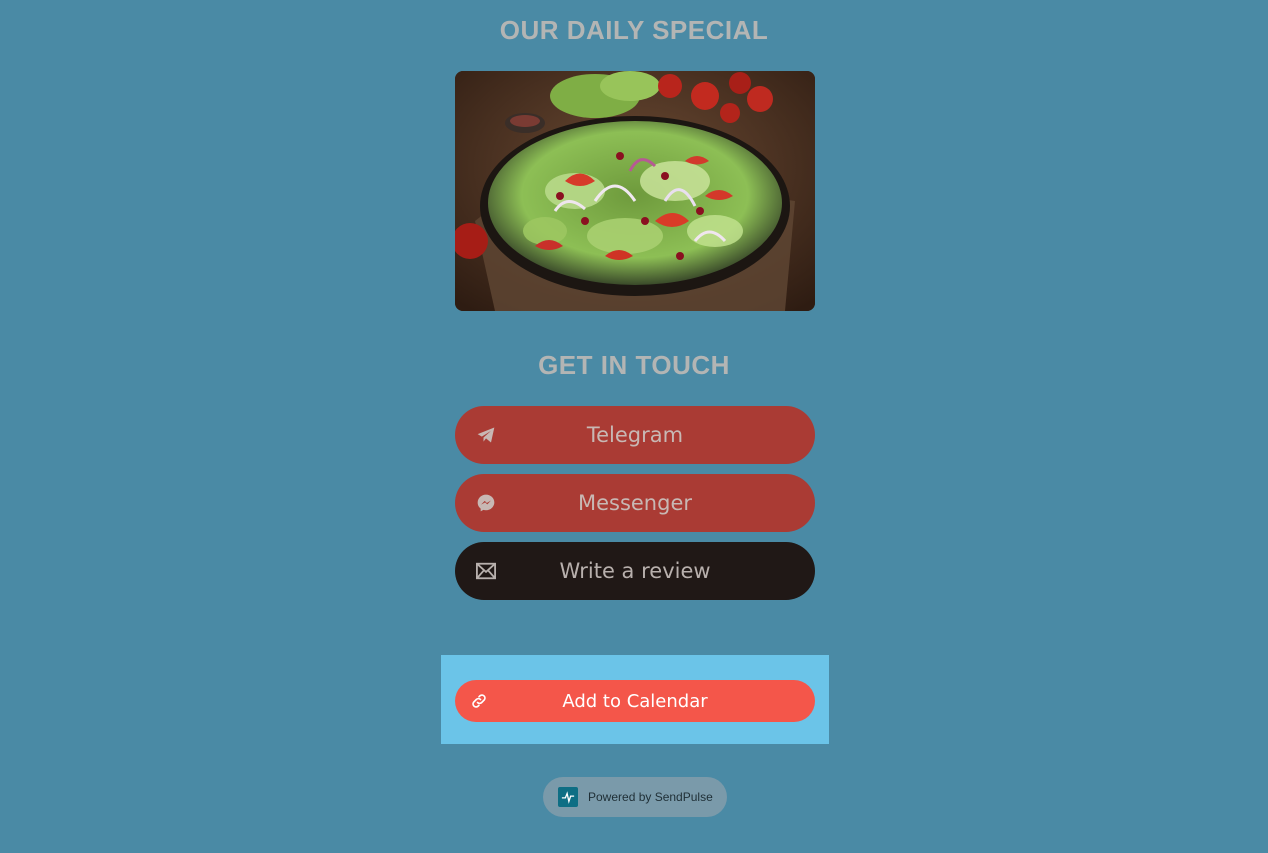  I want to click on calendar-panel: Add to Calendar, so click(635, 699).